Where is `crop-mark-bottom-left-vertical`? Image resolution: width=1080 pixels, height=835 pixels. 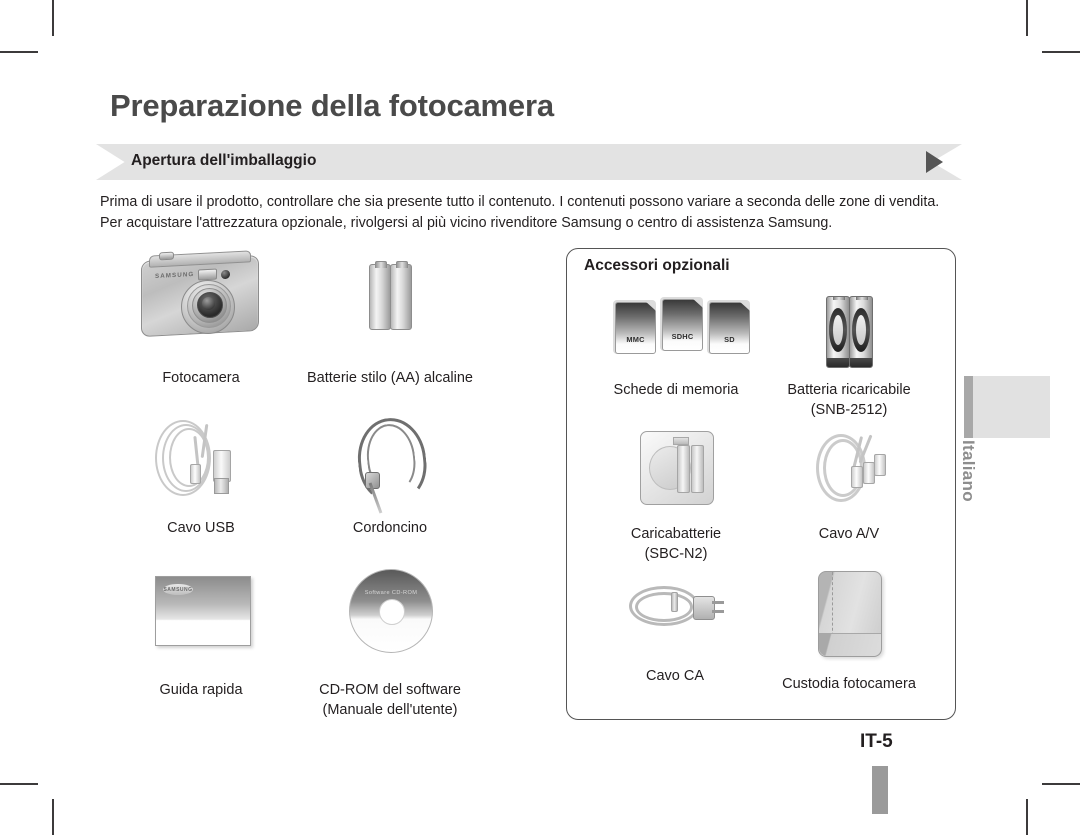 crop-mark-bottom-left-vertical is located at coordinates (53, 817).